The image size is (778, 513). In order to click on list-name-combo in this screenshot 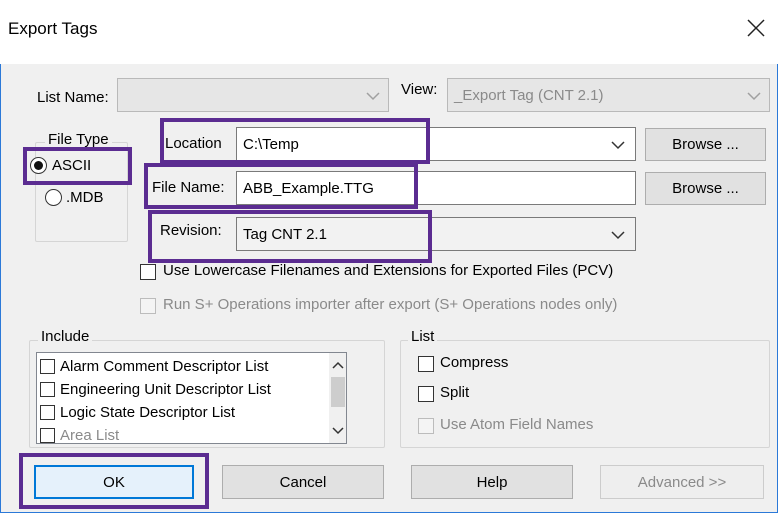, I will do `click(253, 95)`.